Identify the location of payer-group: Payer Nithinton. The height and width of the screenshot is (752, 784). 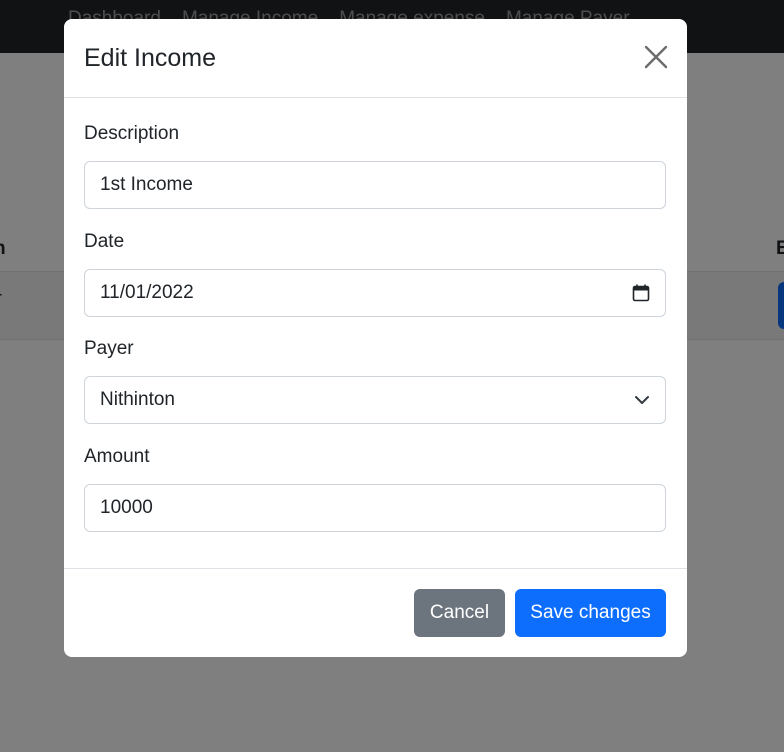
(375, 381).